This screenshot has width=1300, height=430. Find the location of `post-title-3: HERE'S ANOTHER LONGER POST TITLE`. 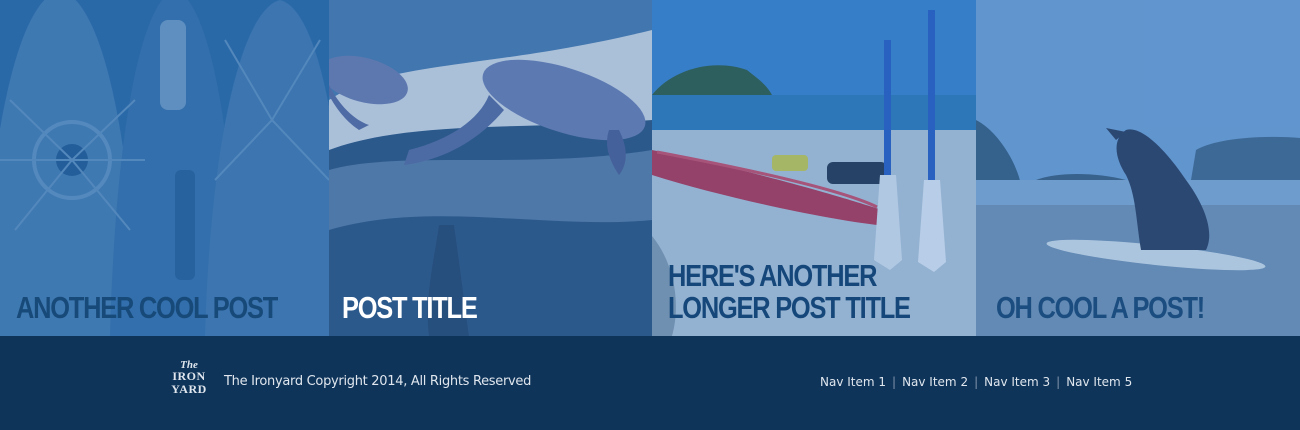

post-title-3: HERE'S ANOTHER LONGER POST TITLE is located at coordinates (789, 291).